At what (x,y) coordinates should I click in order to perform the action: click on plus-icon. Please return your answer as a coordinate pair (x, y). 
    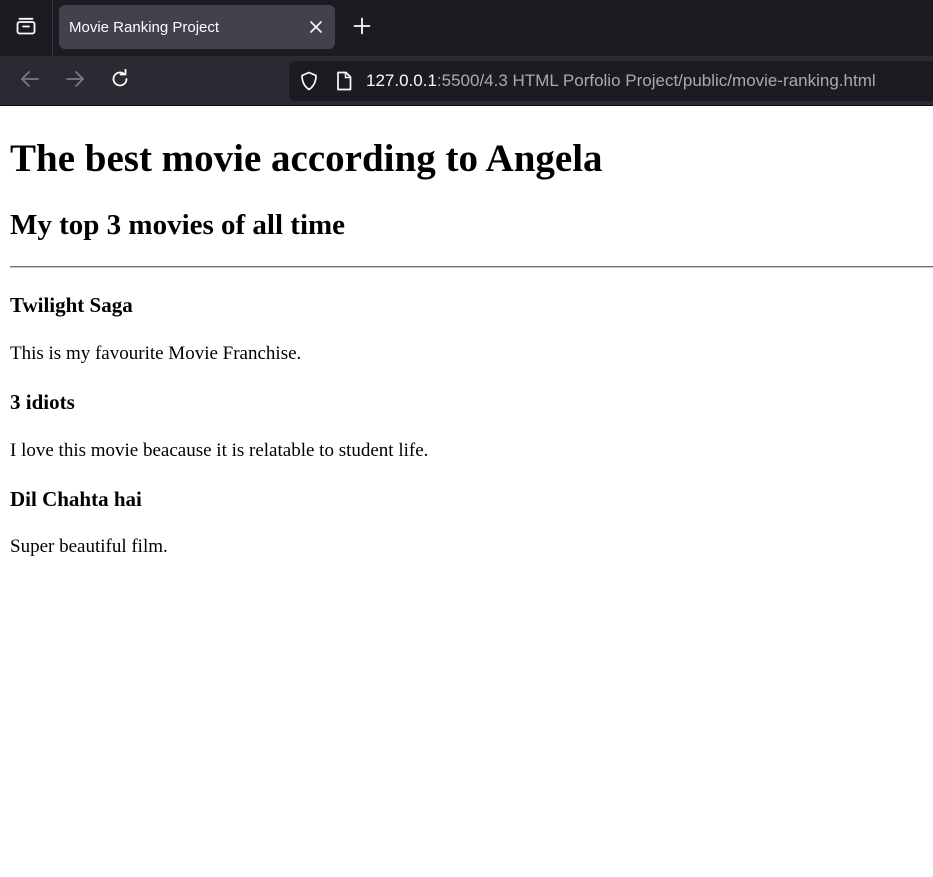
    Looking at the image, I should click on (362, 28).